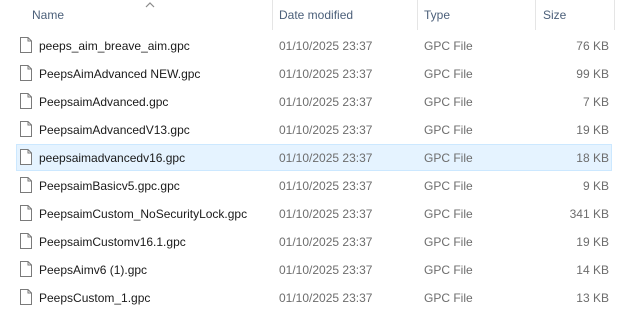 The width and height of the screenshot is (625, 327). I want to click on file-size: 13 KB, so click(592, 298).